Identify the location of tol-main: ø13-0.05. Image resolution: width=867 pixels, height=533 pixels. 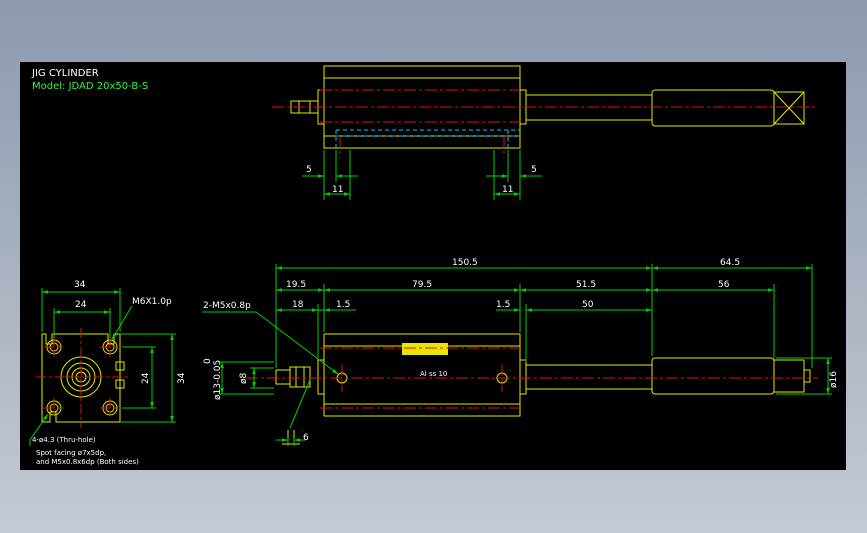
(218, 380).